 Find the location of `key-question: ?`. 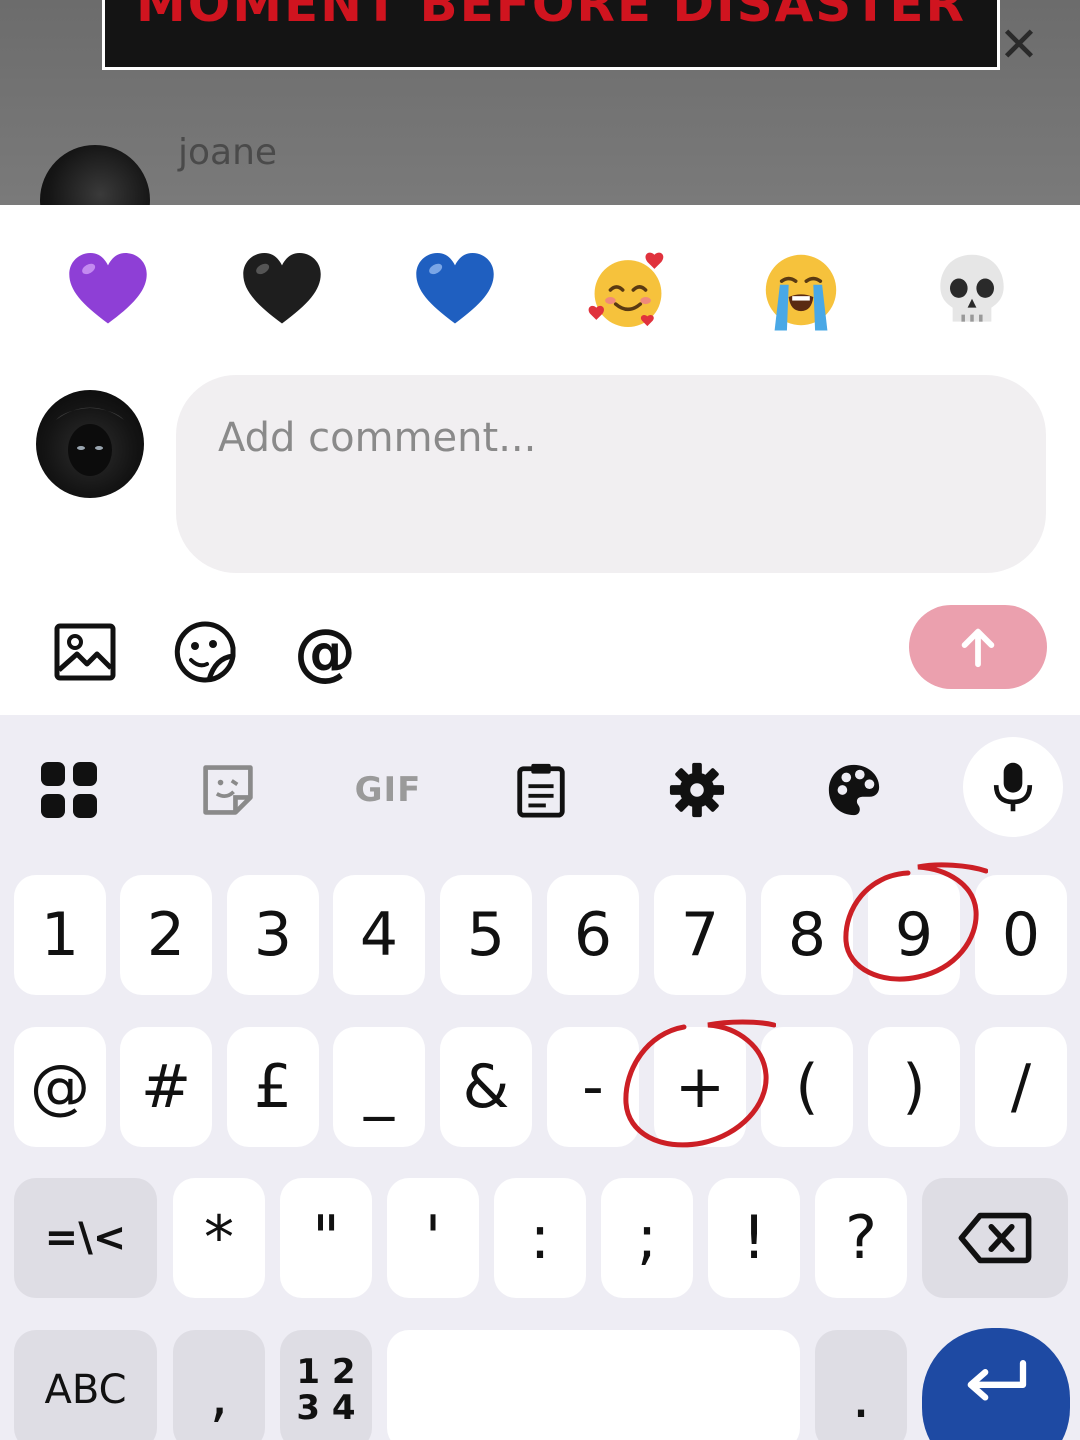

key-question: ? is located at coordinates (861, 1238).